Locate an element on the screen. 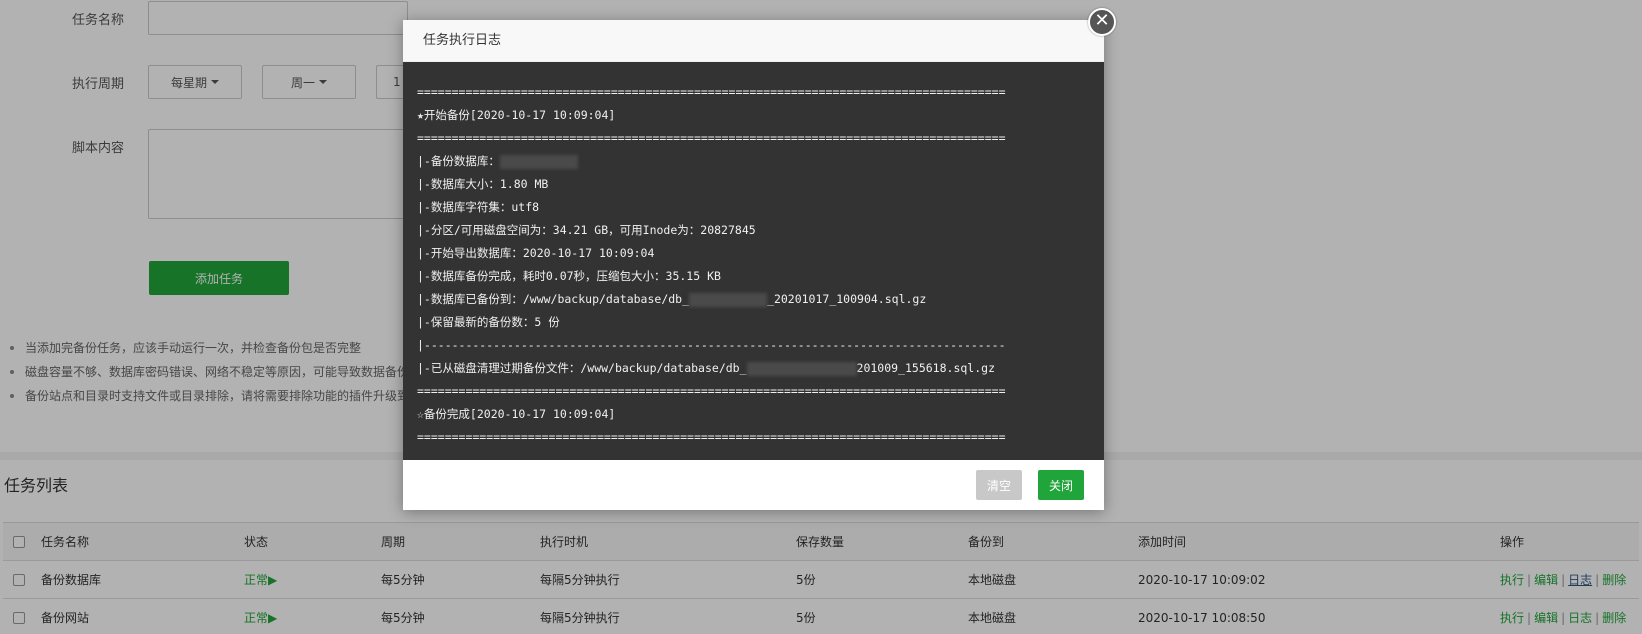 The height and width of the screenshot is (634, 1642). log-disk-line: |-分区/可用磁盘空间为：34.21 GB，可用Inode为：20827845 is located at coordinates (586, 230).